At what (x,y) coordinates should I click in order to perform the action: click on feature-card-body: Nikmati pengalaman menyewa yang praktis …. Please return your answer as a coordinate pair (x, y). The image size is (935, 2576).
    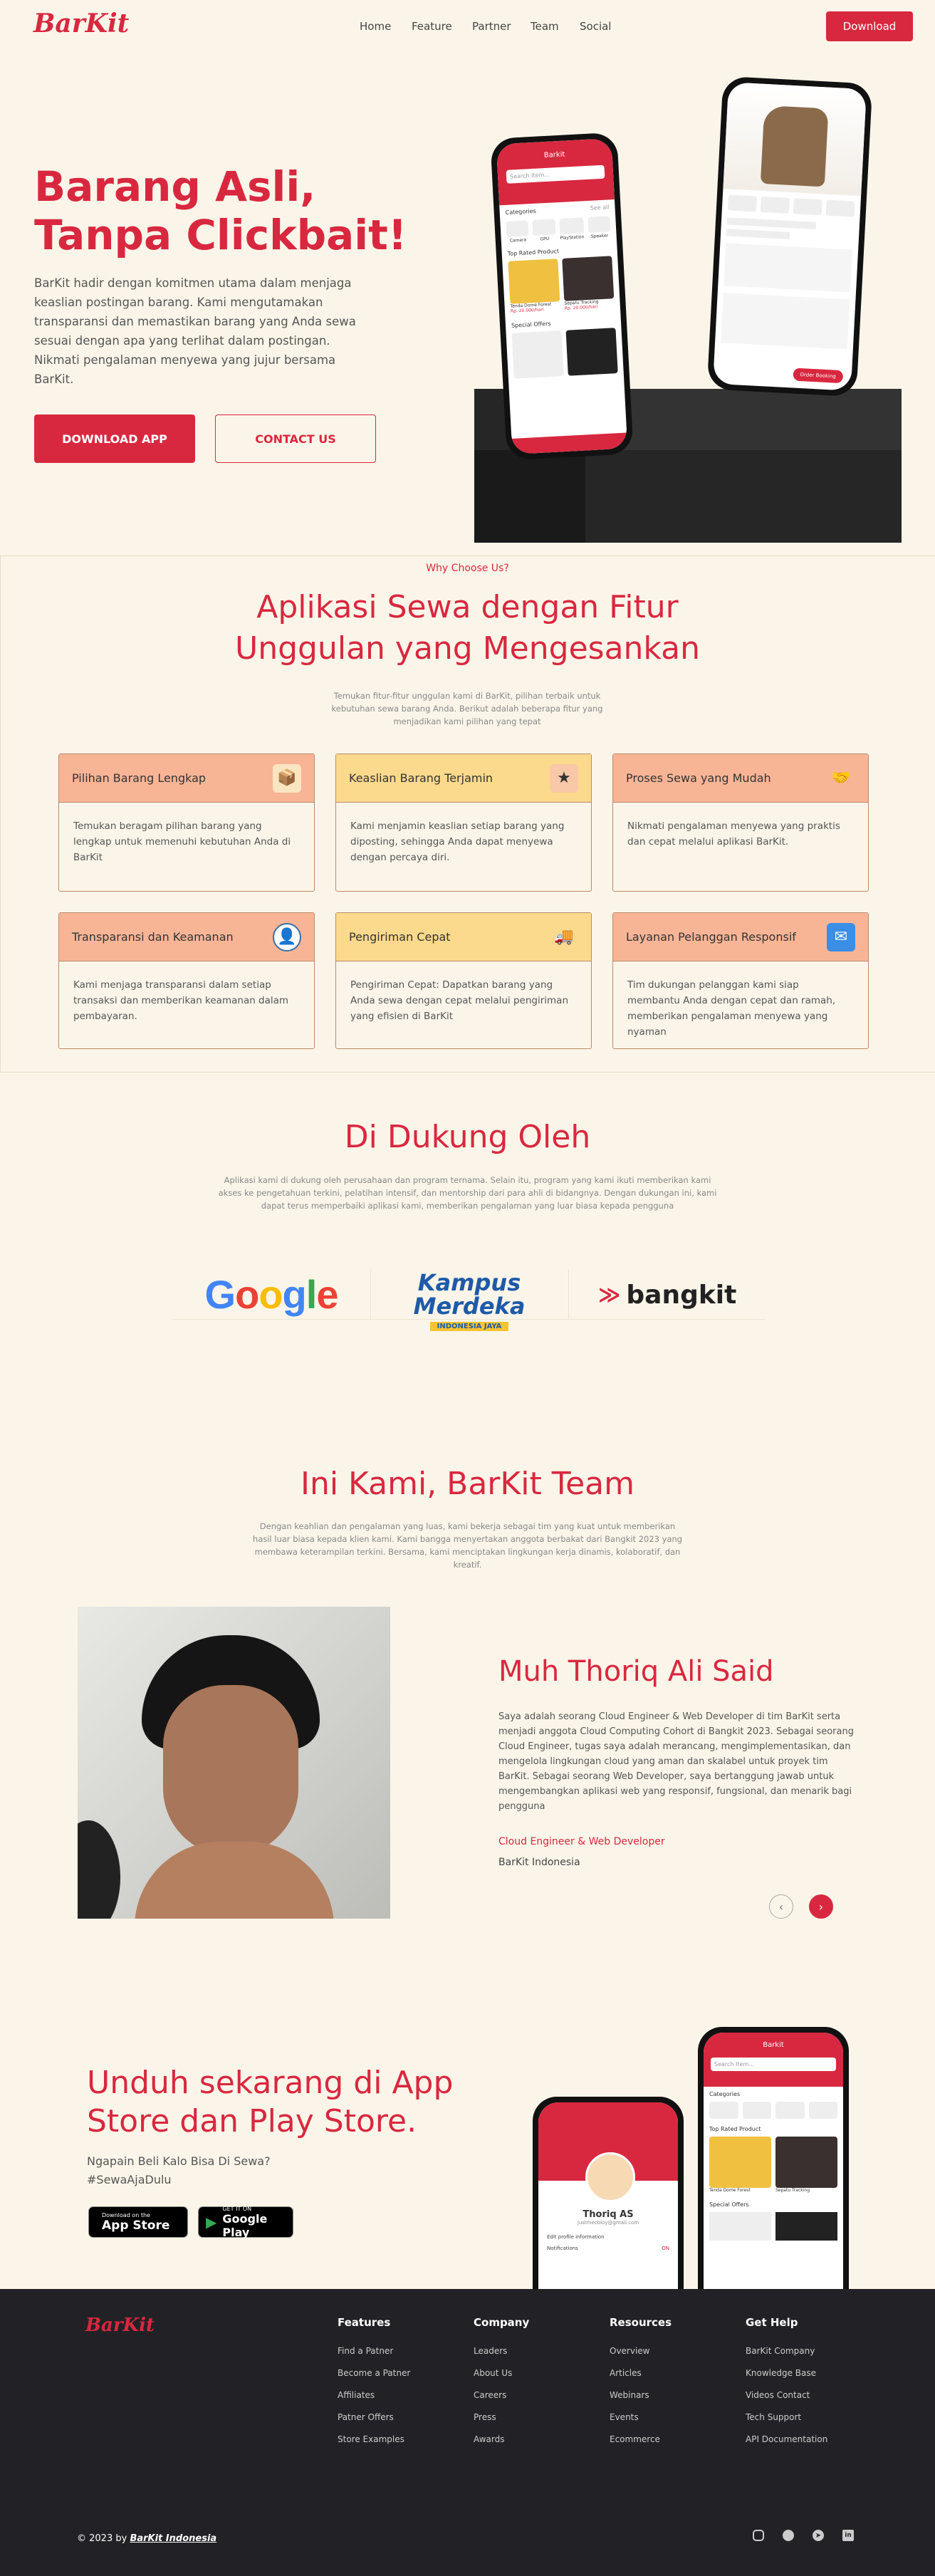
    Looking at the image, I should click on (733, 834).